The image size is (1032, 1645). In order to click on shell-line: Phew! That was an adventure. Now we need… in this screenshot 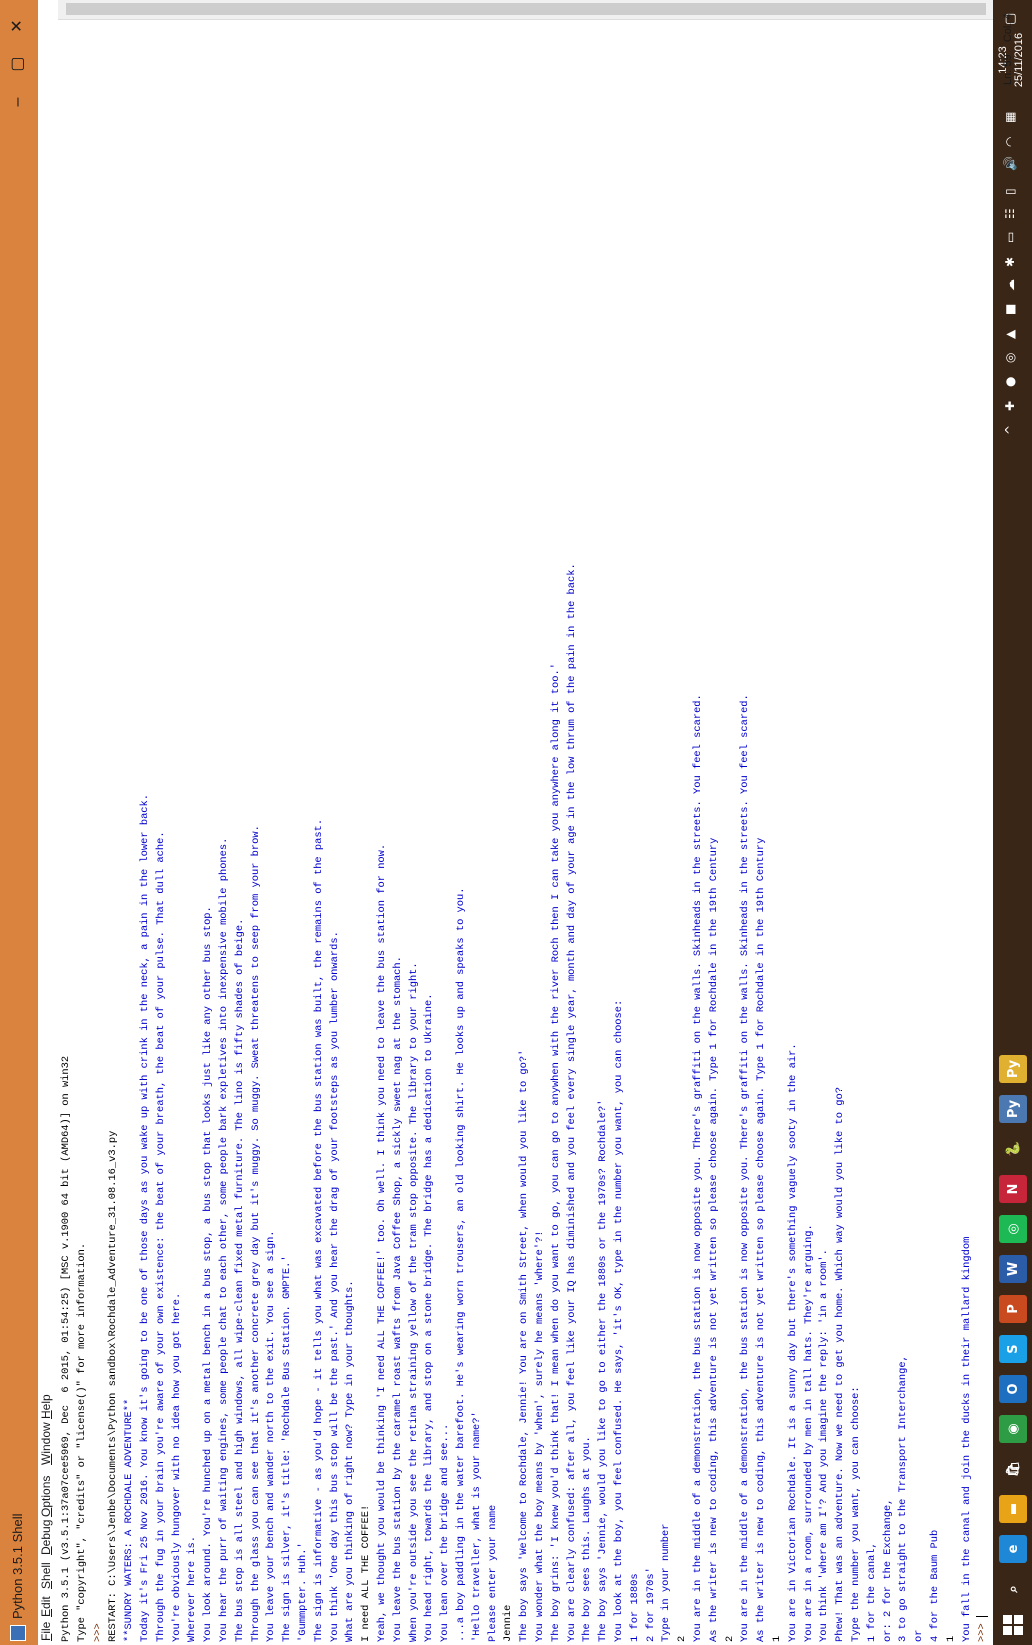, I will do `click(840, 1364)`.